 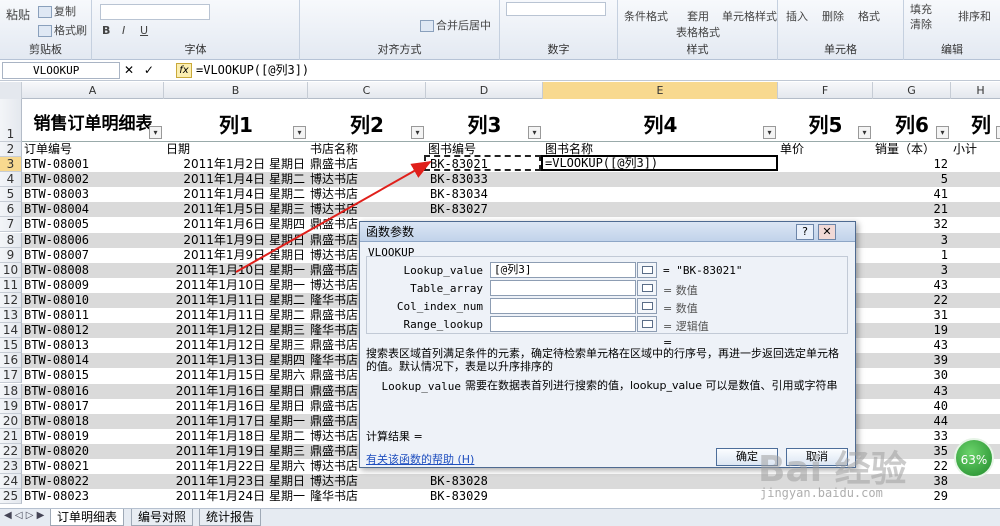 I want to click on delete-button: 删除, so click(x=833, y=16).